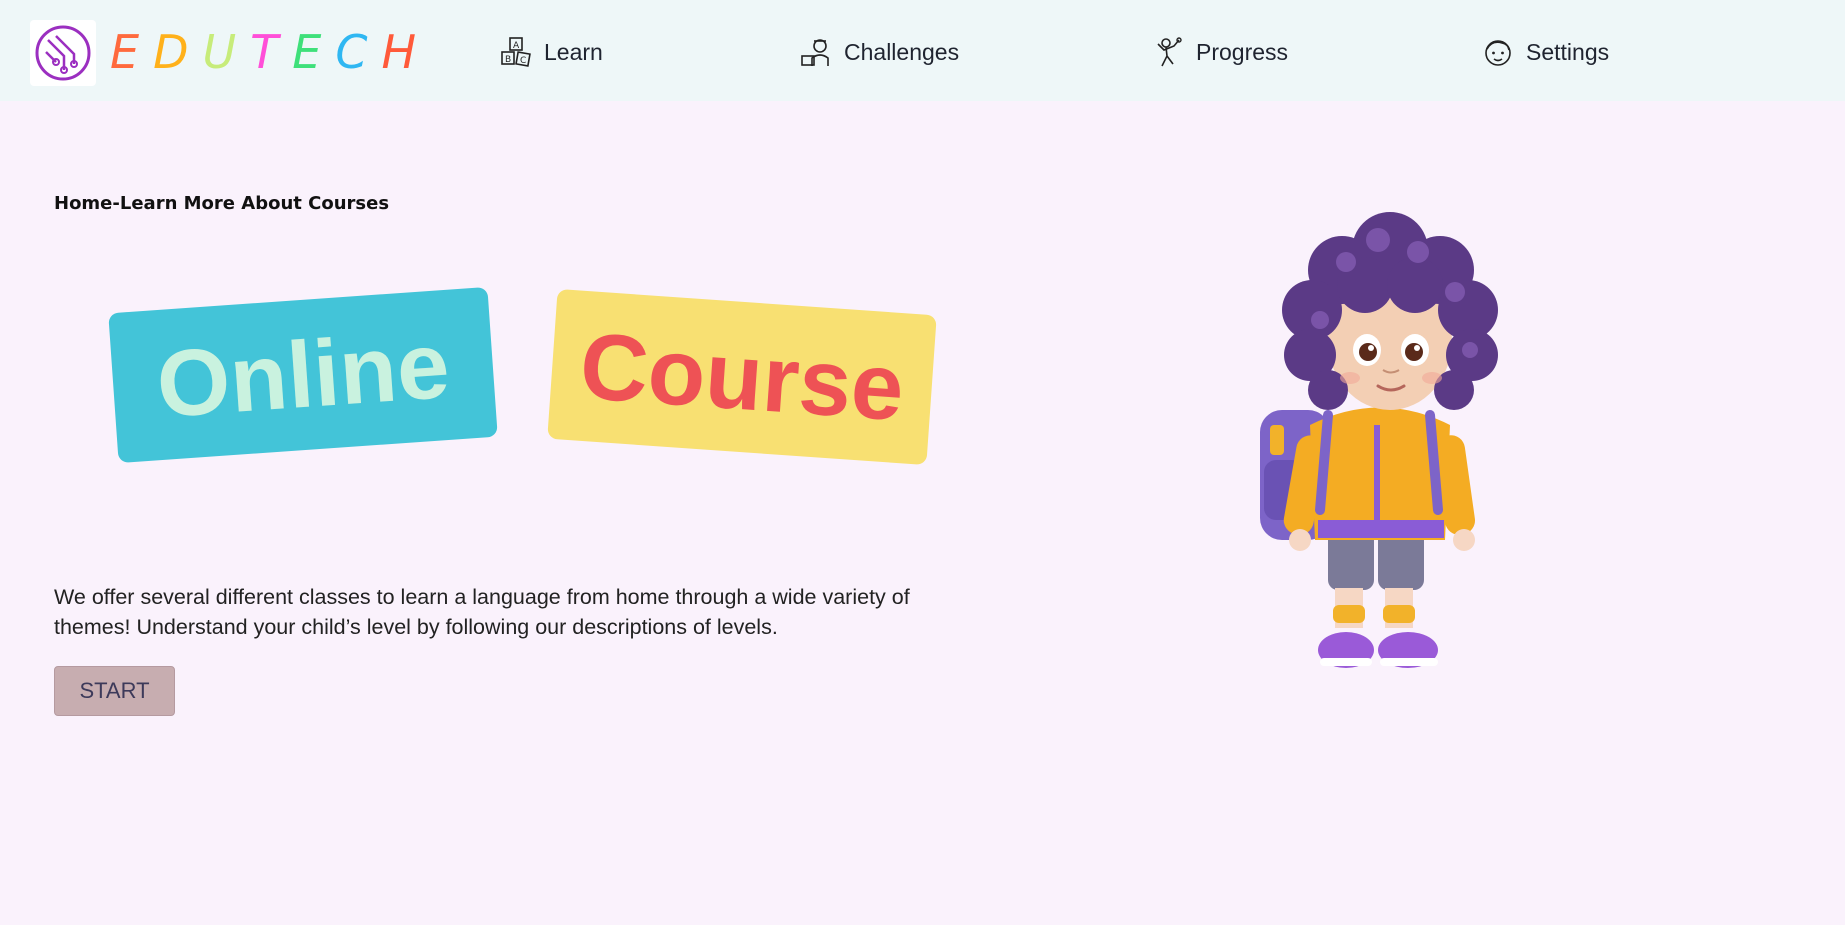 The width and height of the screenshot is (1845, 925). Describe the element at coordinates (1390, 450) in the screenshot. I see `child-with-backpack-illustration` at that location.